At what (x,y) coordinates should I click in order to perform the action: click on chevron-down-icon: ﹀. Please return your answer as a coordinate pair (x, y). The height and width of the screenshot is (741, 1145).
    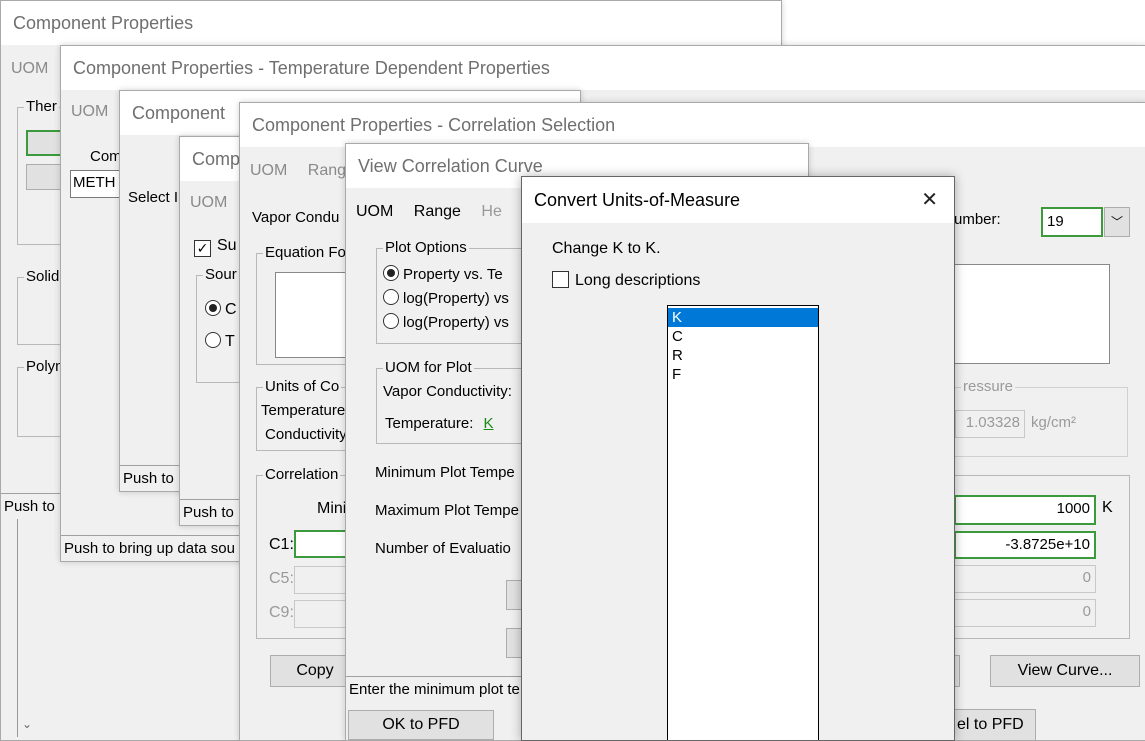
    Looking at the image, I should click on (1116, 222).